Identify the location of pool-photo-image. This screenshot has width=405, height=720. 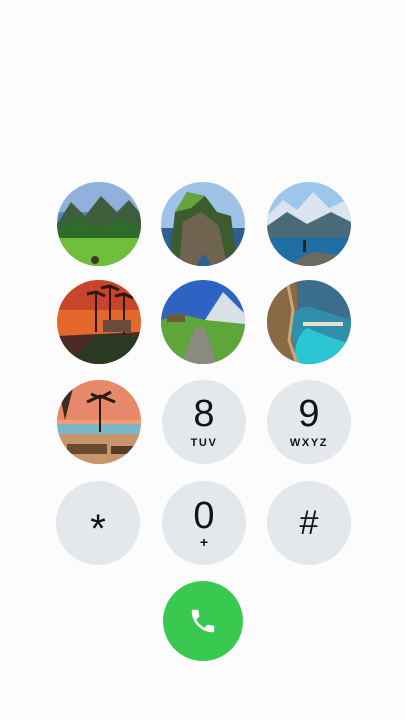
(309, 322).